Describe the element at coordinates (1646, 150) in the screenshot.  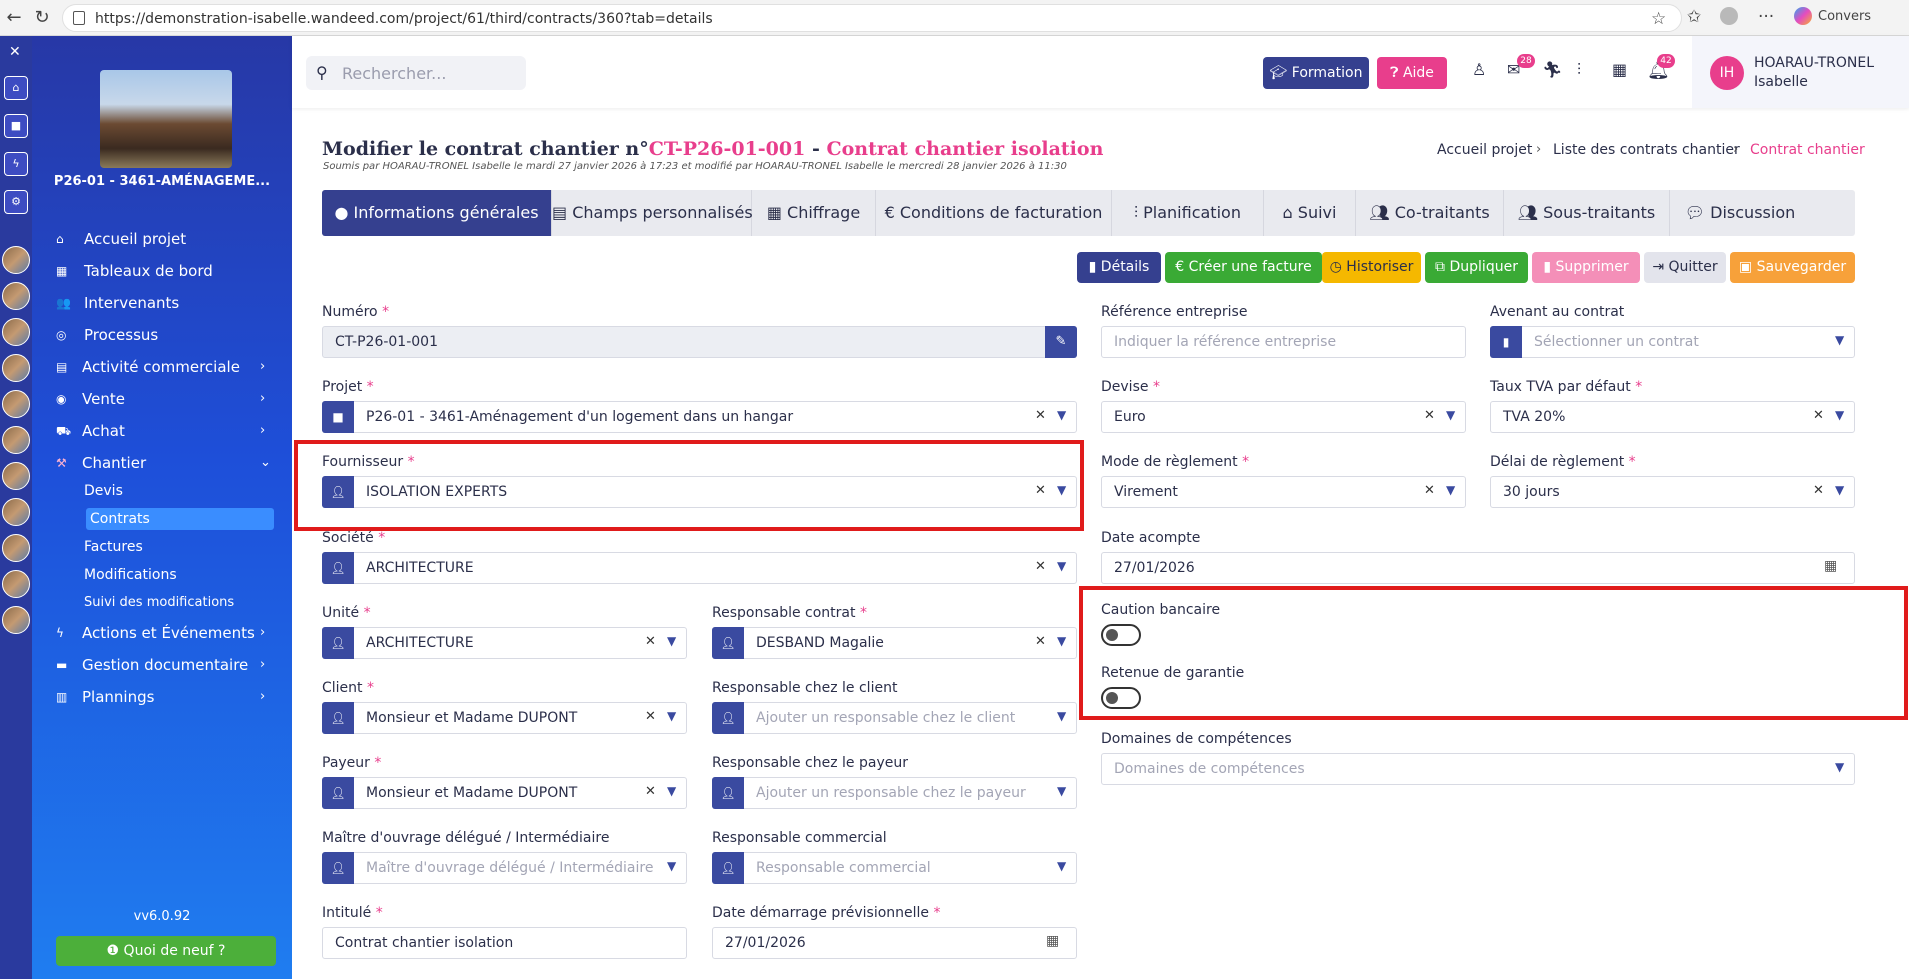
I see `breadcrumb-liste: Liste des contrats chantier` at that location.